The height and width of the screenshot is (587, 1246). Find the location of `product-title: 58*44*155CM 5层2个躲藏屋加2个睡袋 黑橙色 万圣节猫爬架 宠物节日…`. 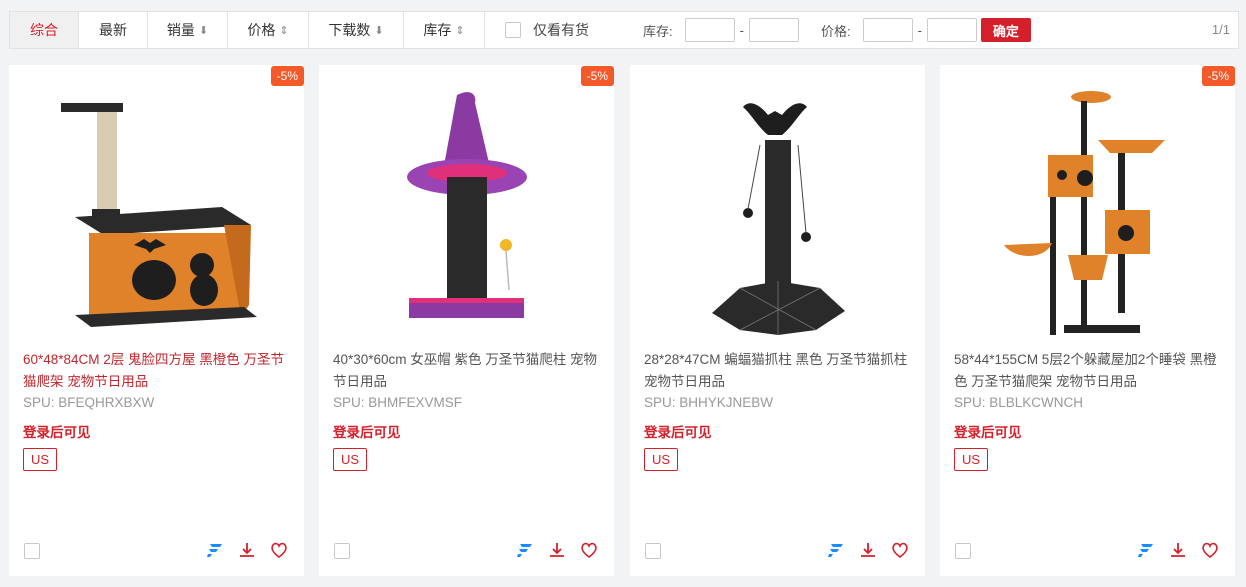

product-title: 58*44*155CM 5层2个躲藏屋加2个睡袋 黑橙色 万圣节猫爬架 宠物节日… is located at coordinates (1089, 371).